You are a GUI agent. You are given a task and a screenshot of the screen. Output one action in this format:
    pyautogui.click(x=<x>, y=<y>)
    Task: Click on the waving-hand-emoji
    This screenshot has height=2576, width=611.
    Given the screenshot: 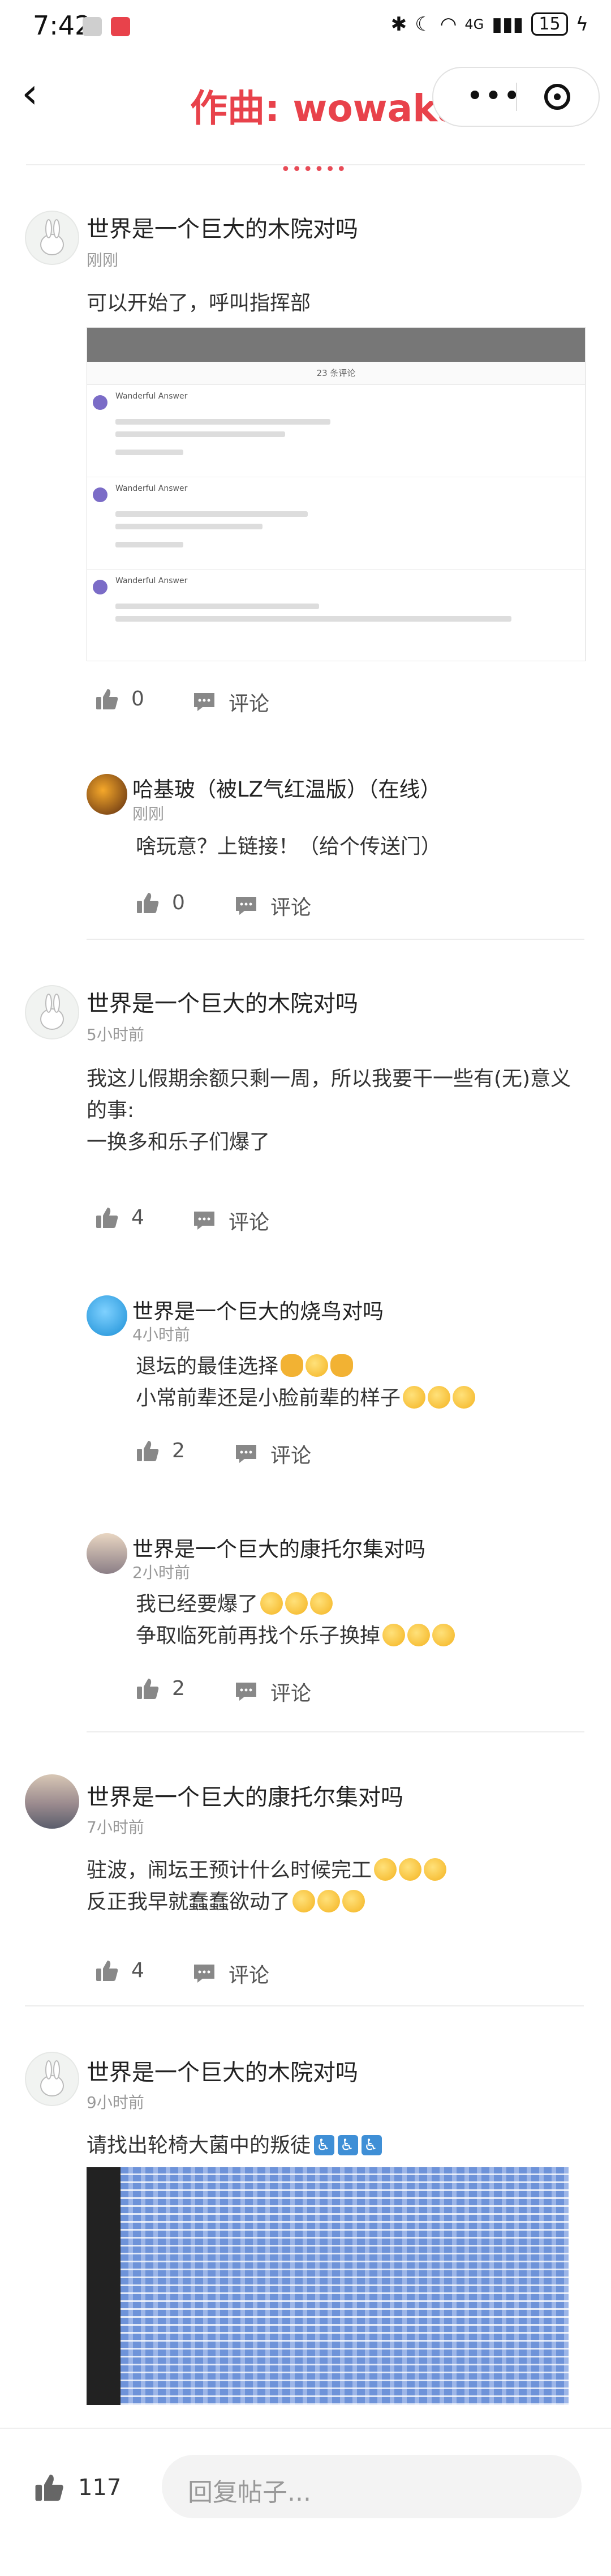 What is the action you would take?
    pyautogui.click(x=292, y=1365)
    